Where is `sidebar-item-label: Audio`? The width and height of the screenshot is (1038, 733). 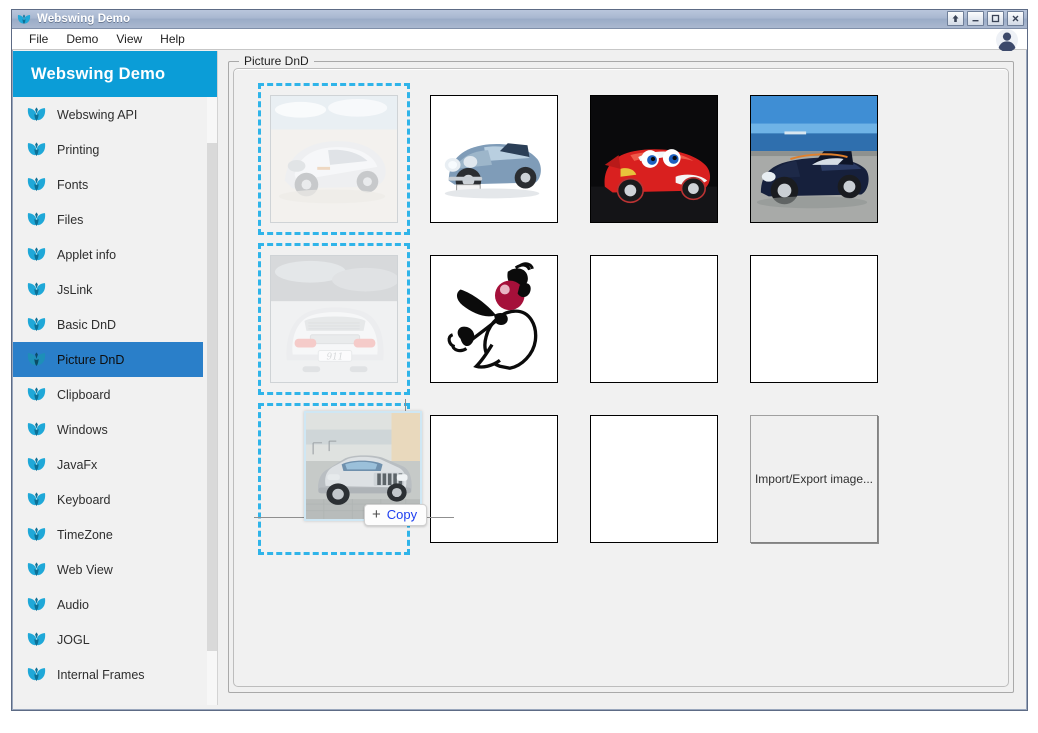
sidebar-item-label: Audio is located at coordinates (73, 604).